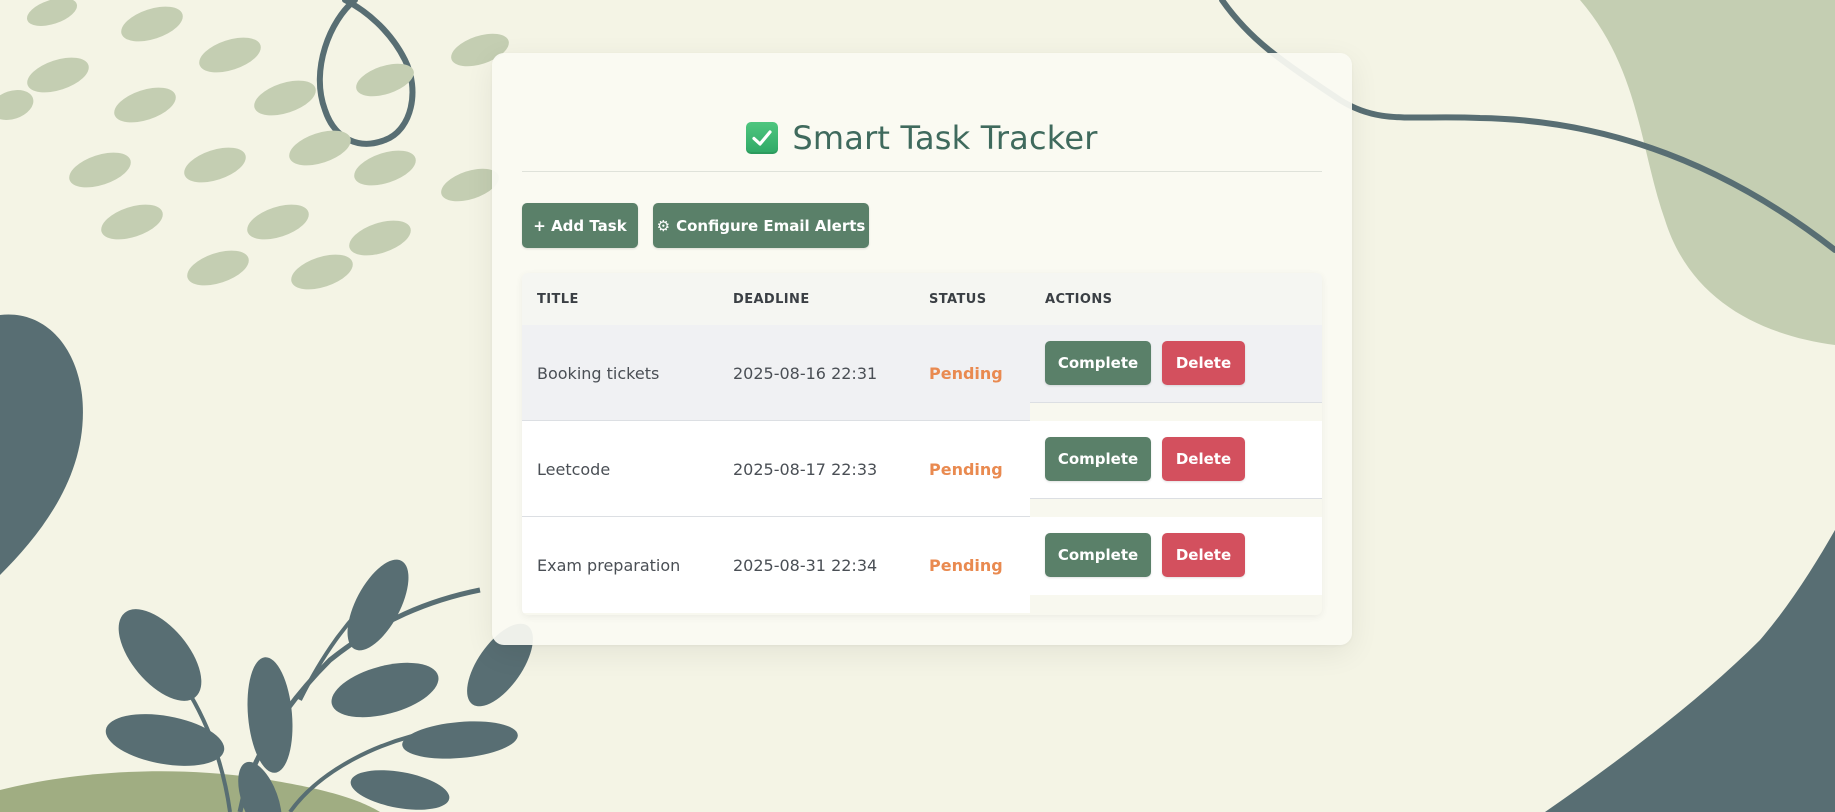 This screenshot has width=1835, height=812. What do you see at coordinates (805, 373) in the screenshot?
I see `task-deadline: 2025-08-16 22:31` at bounding box center [805, 373].